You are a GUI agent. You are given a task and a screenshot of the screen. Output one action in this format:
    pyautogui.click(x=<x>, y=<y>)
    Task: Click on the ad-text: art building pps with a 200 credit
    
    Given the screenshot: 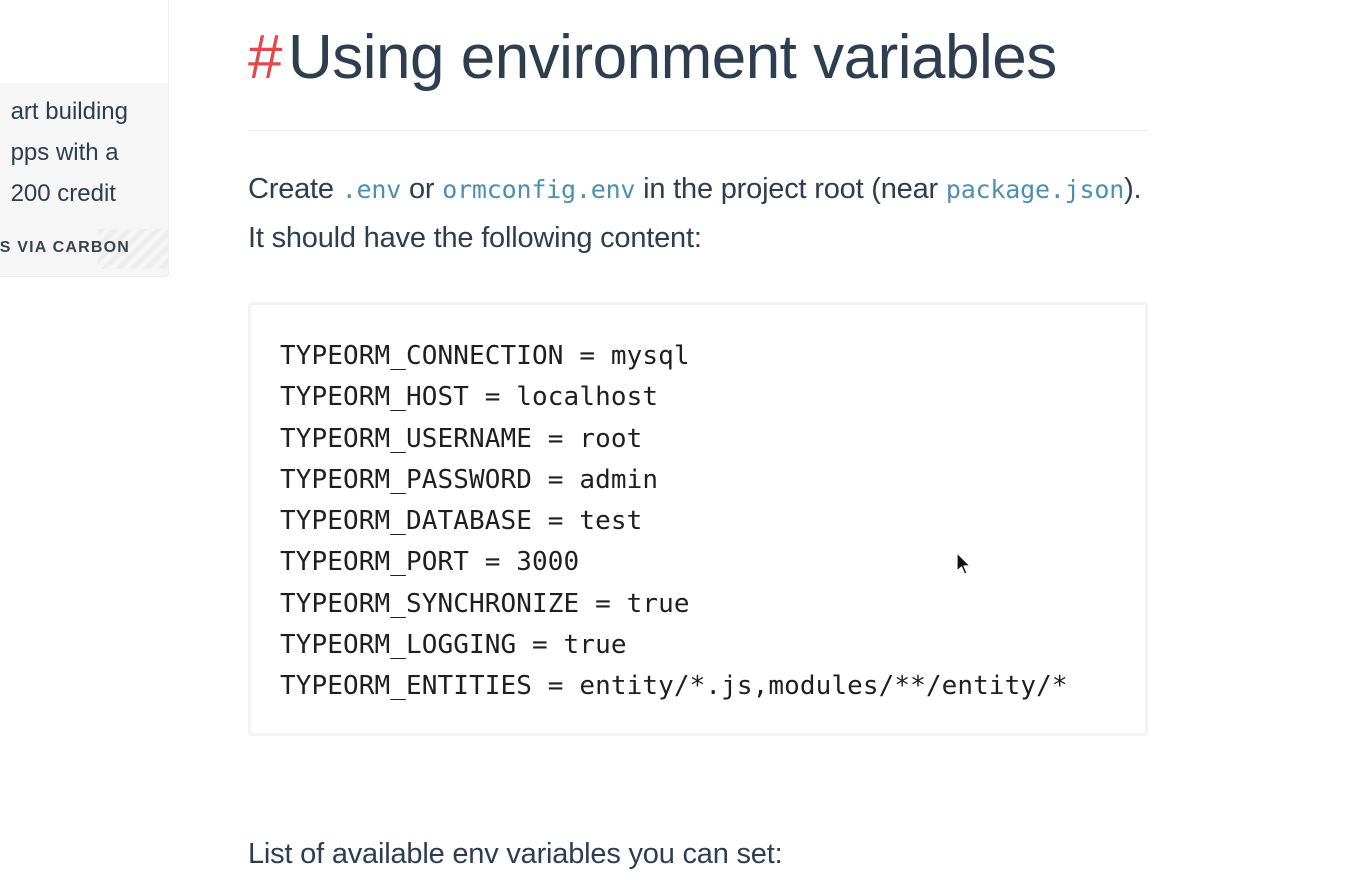 What is the action you would take?
    pyautogui.click(x=69, y=152)
    